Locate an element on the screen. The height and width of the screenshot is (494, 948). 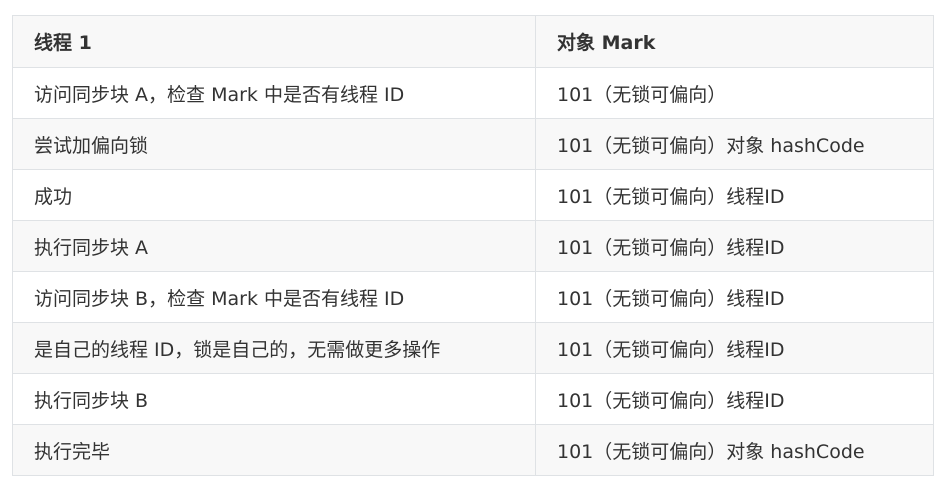
table-row: 执行同步块 B 101（无锁可偏向）线程ID is located at coordinates (473, 399).